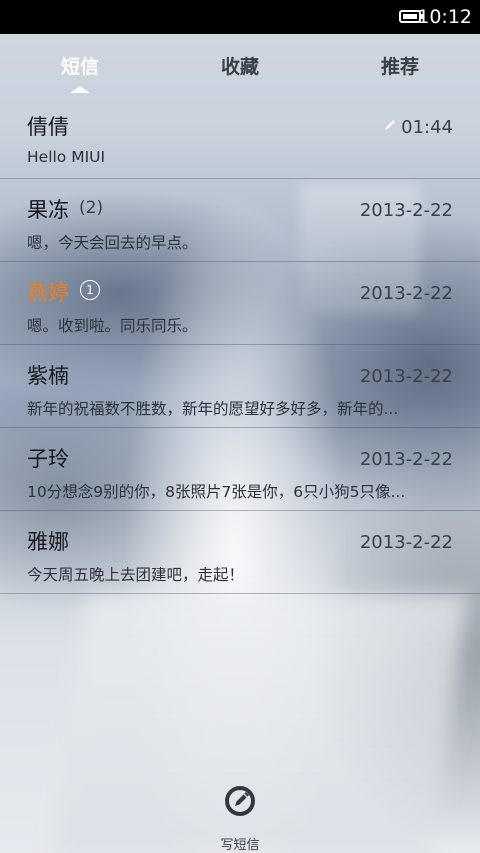  What do you see at coordinates (240, 303) in the screenshot?
I see `conversation-row: 燕婷 1 2013-2-22 嗯。收到啦。同乐同乐。` at bounding box center [240, 303].